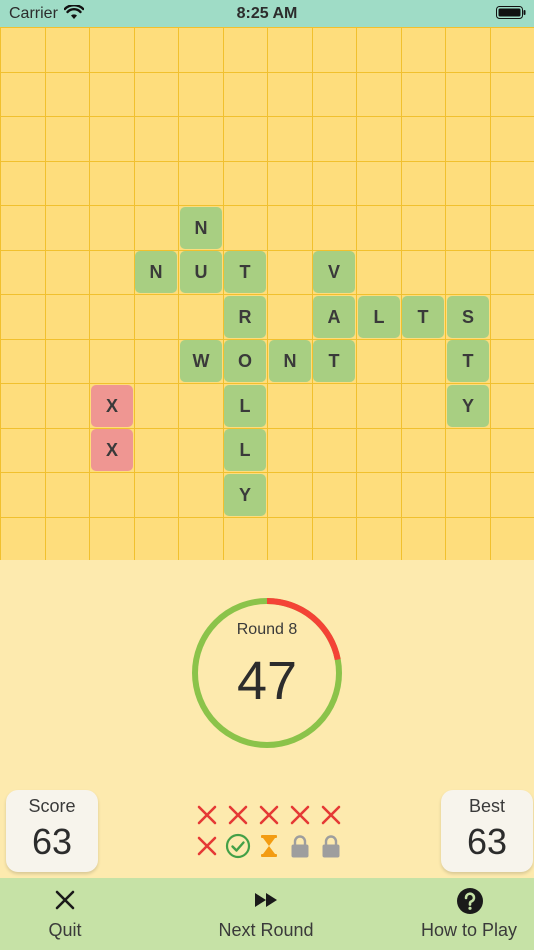 The height and width of the screenshot is (950, 534). Describe the element at coordinates (52, 841) in the screenshot. I see `score-value: 63` at that location.